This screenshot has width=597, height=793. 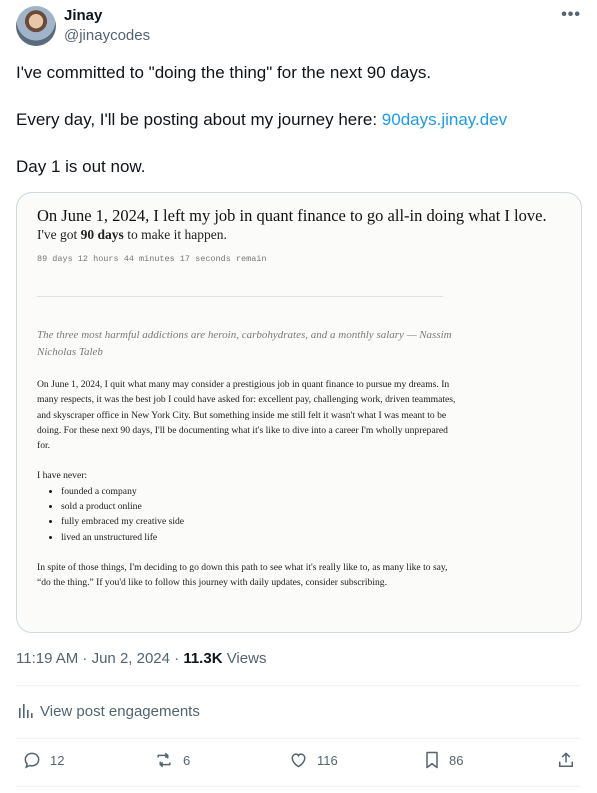 I want to click on repost-count: 6, so click(x=187, y=760).